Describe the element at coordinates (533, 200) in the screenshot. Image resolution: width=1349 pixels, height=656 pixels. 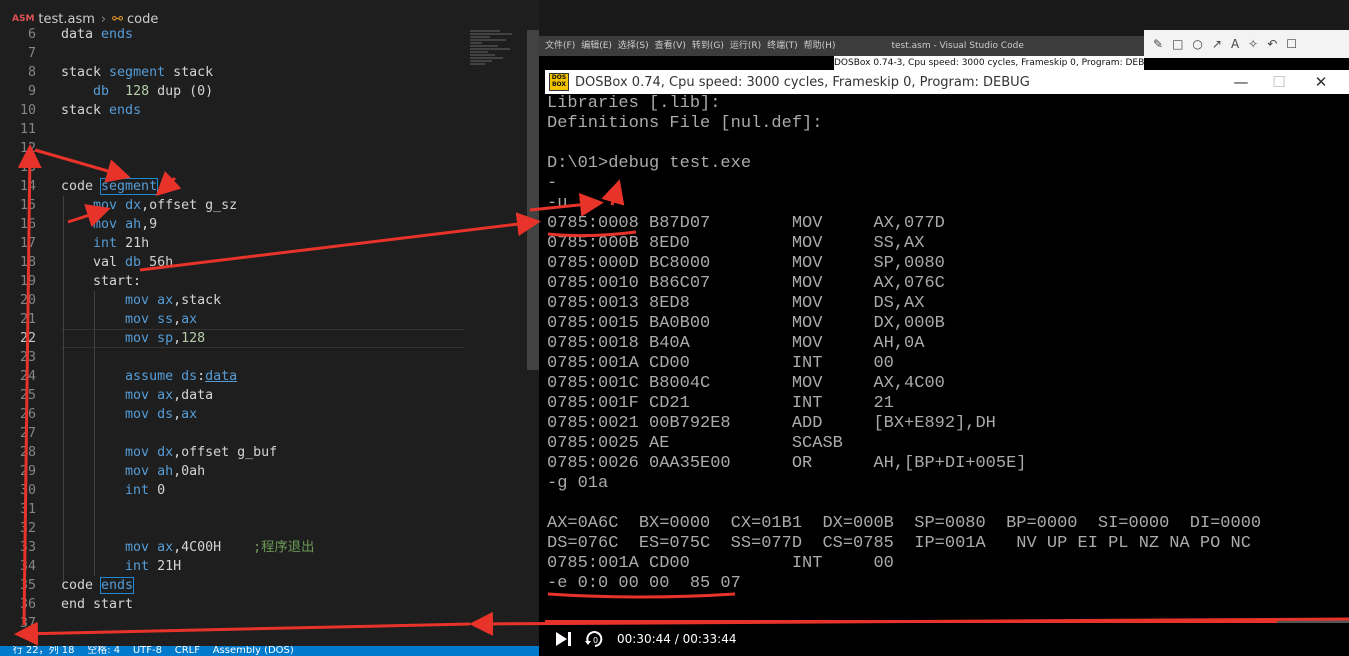
I see `editor-scrollbar` at that location.